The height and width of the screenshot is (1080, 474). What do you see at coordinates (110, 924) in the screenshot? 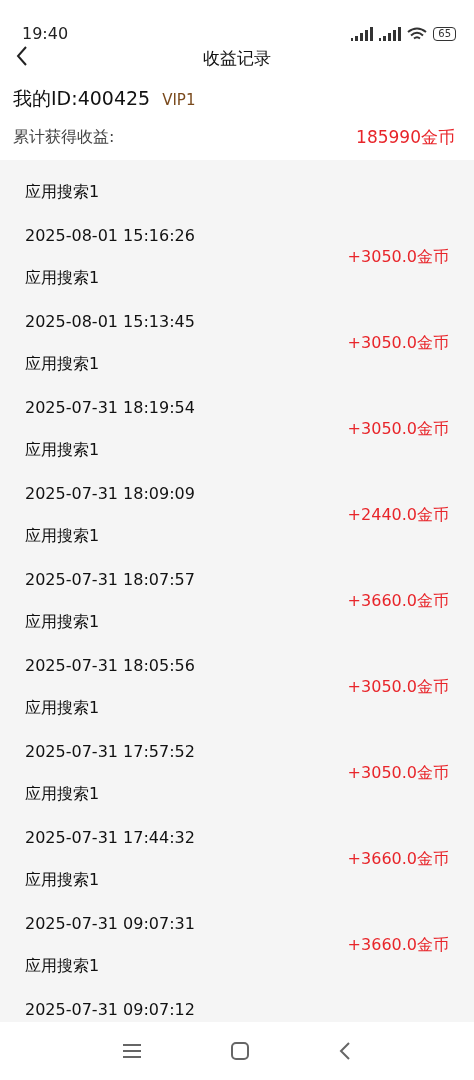
I see `record-date: 2025-07-31 09:07:31` at bounding box center [110, 924].